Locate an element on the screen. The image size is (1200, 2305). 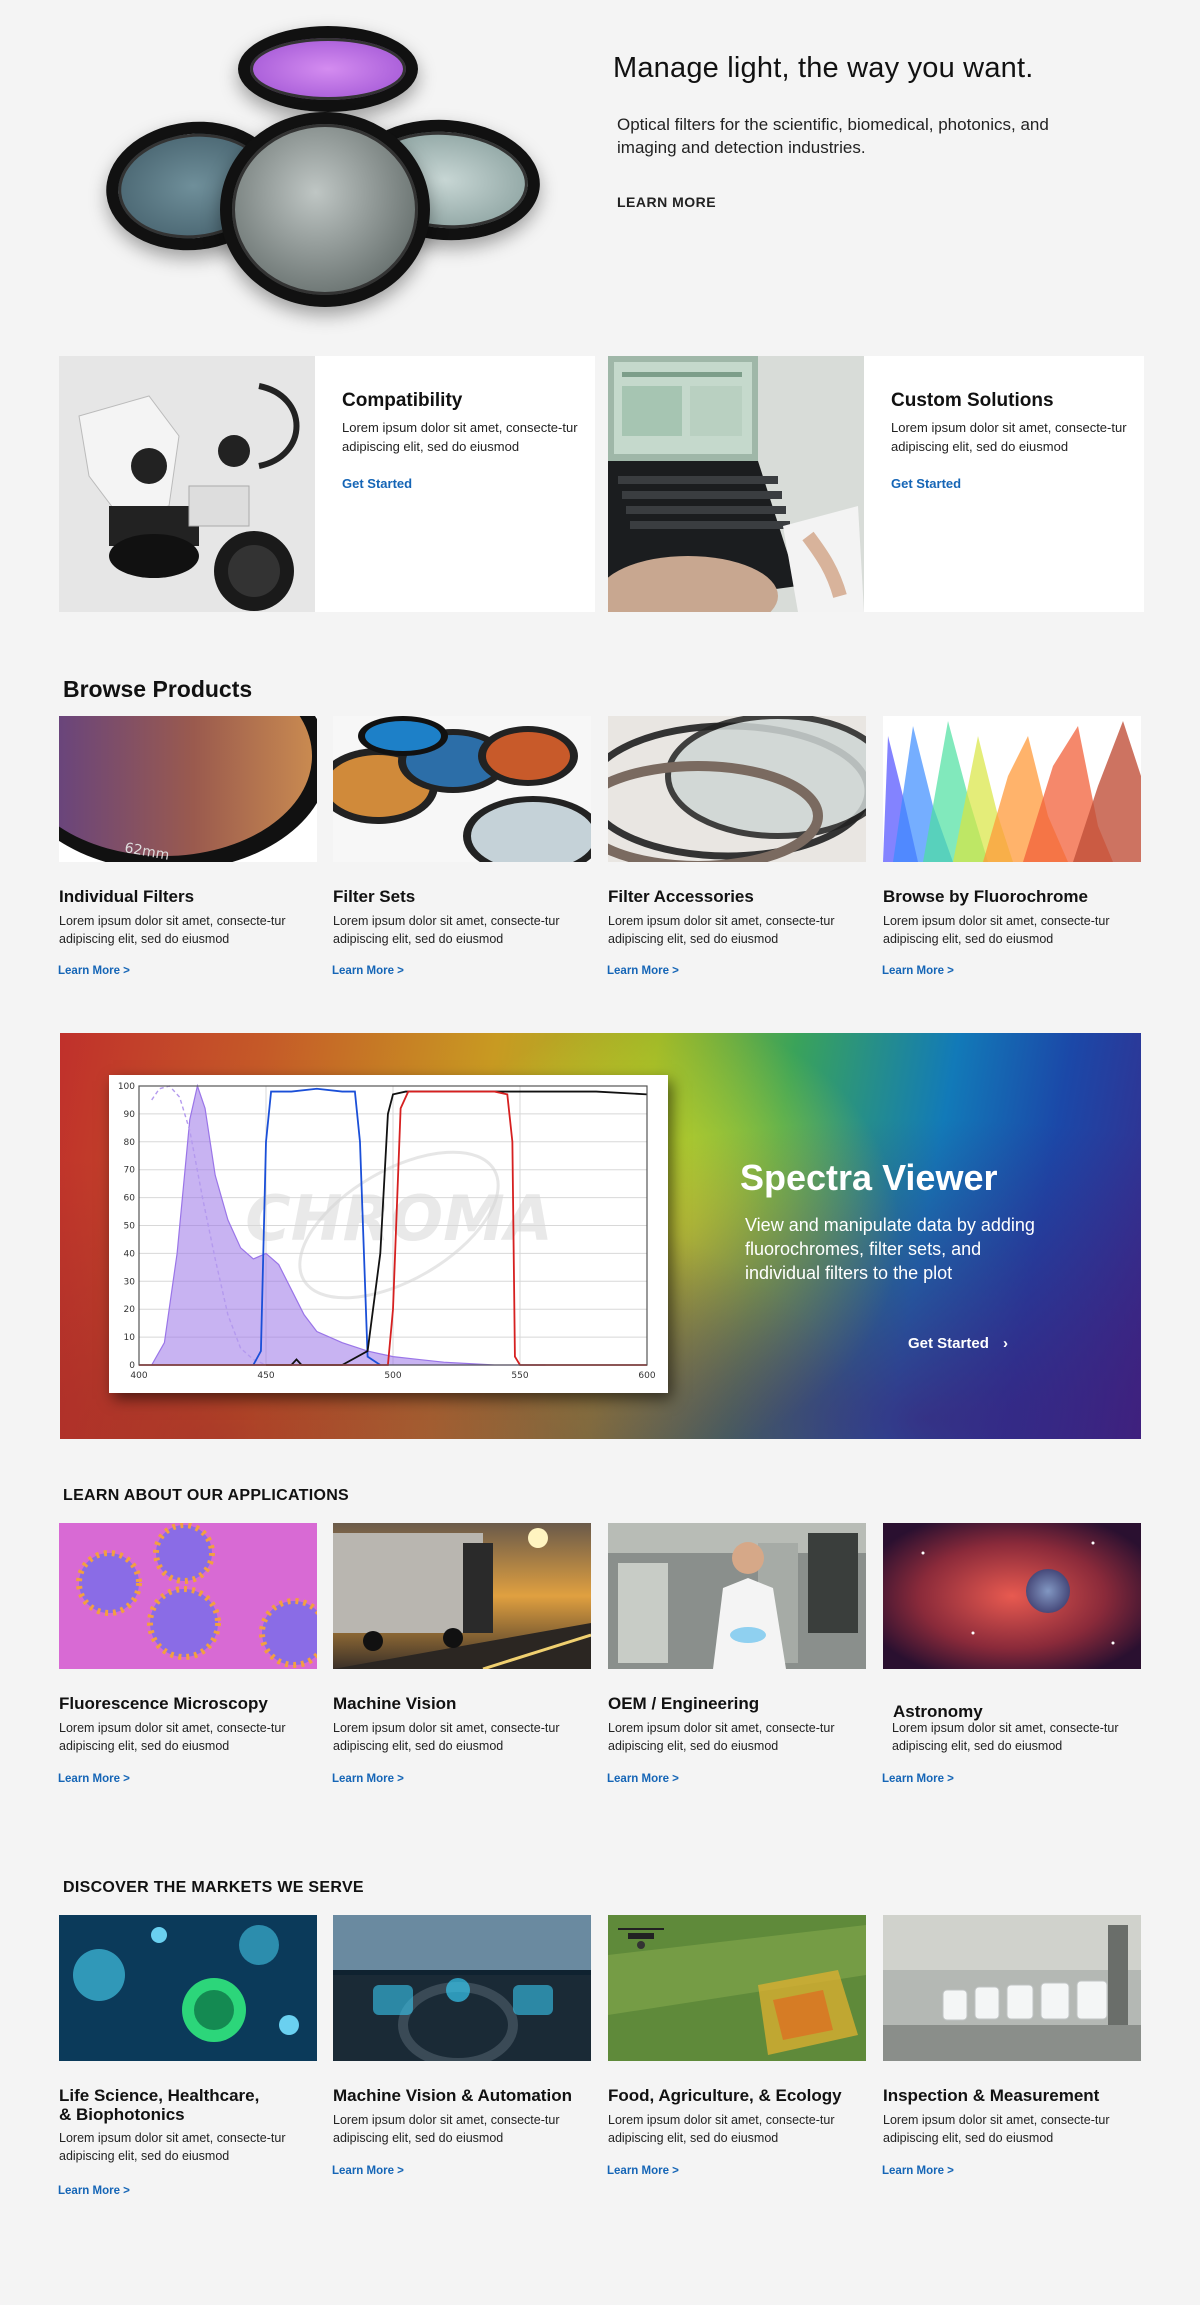
virus-image is located at coordinates (188, 1596).